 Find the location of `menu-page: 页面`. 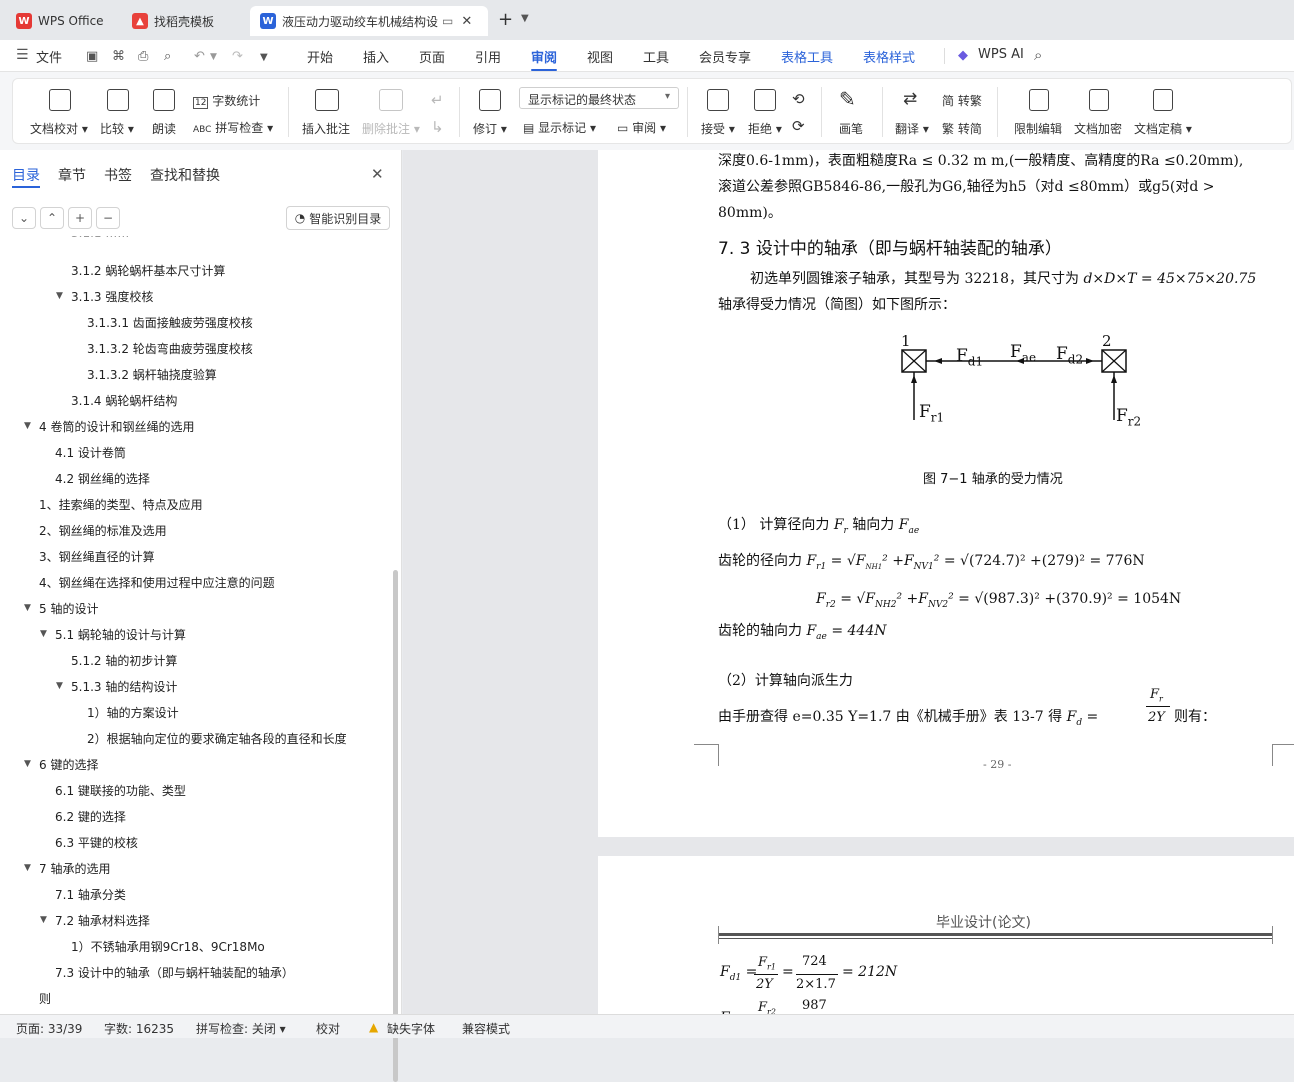

menu-page: 页面 is located at coordinates (432, 56).